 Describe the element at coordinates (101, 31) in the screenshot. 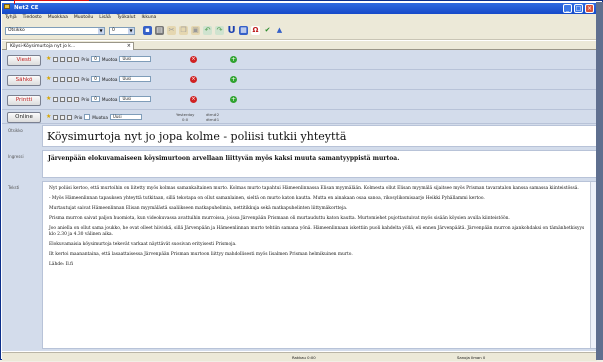

I see `chevron-down-icon: ▼` at that location.